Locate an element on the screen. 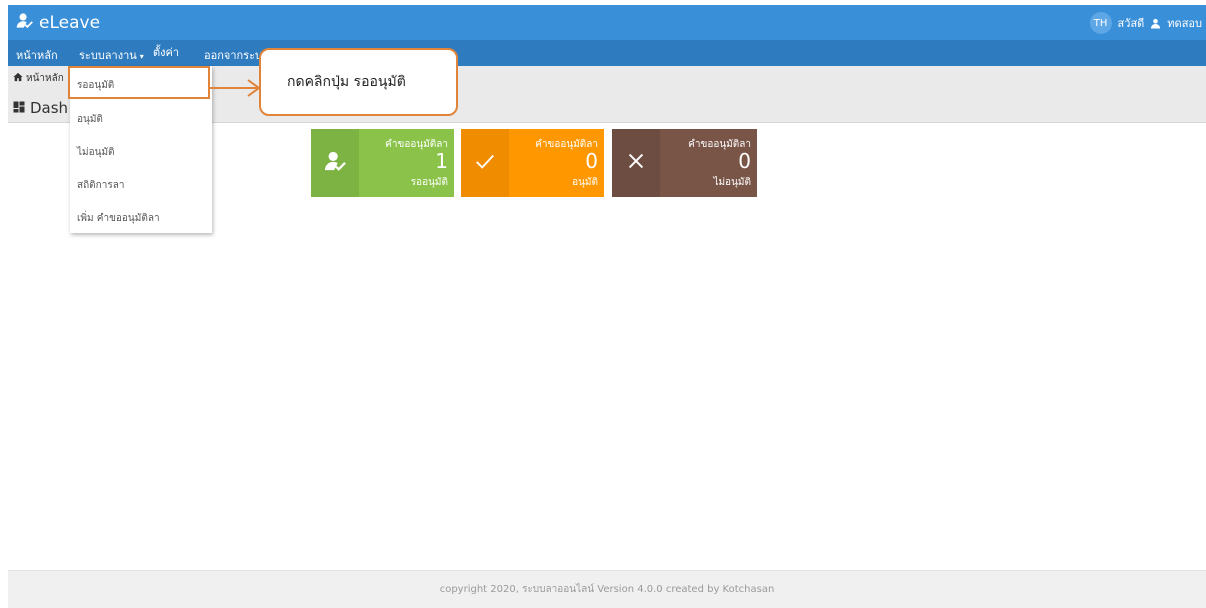  breadcrumb-home: หน้าหลัก is located at coordinates (45, 78).